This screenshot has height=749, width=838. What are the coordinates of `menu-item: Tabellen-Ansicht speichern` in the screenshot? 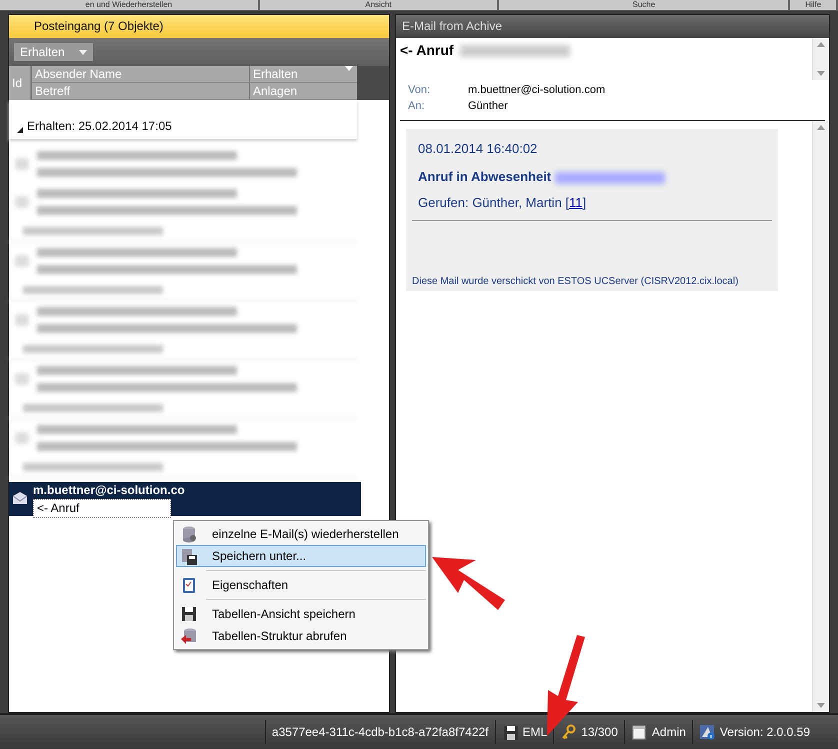 It's located at (301, 614).